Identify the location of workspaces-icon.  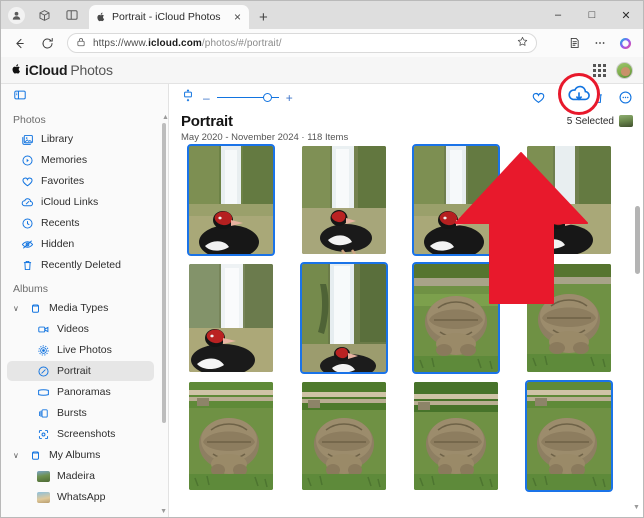
(44, 15).